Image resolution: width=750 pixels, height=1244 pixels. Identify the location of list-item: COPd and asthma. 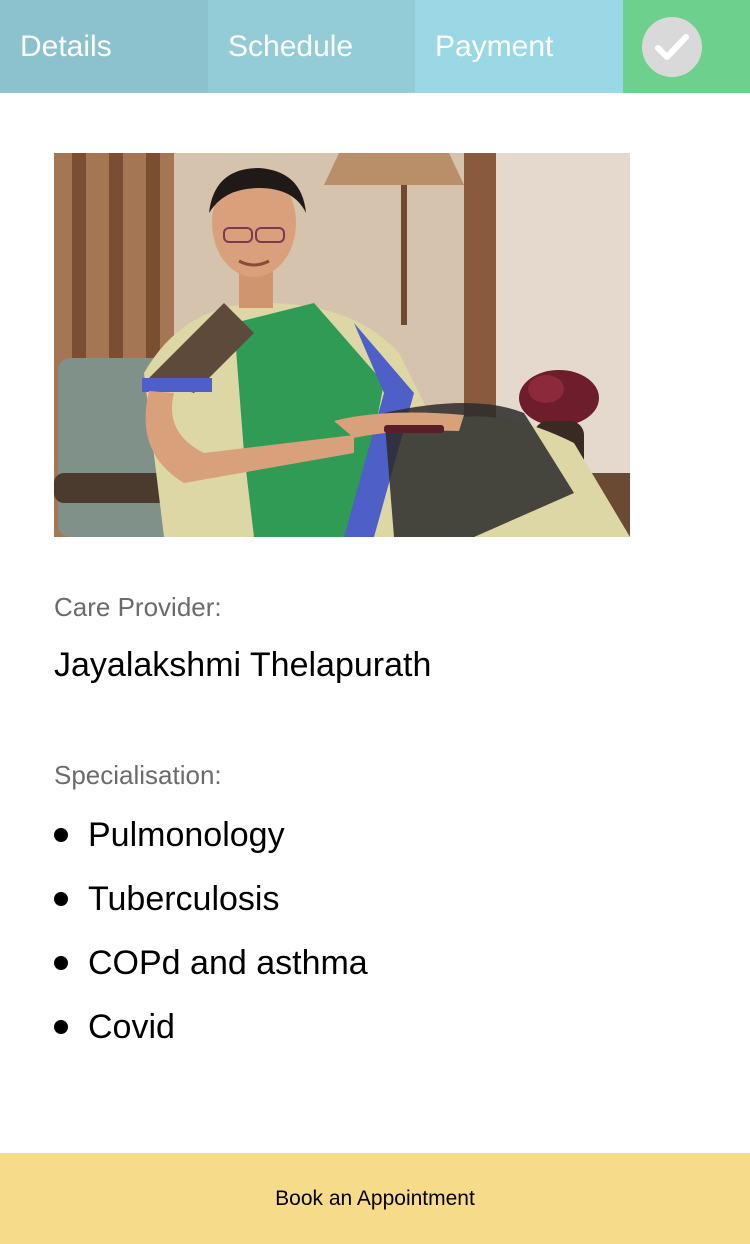
(211, 972).